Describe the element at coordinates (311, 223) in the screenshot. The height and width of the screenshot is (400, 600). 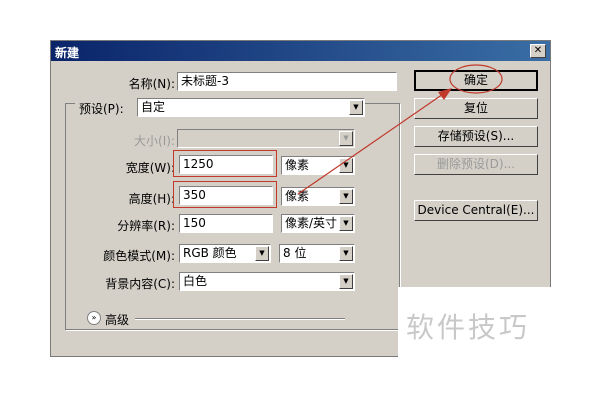
I see `resolution-unit-value: 像素/英寸` at that location.